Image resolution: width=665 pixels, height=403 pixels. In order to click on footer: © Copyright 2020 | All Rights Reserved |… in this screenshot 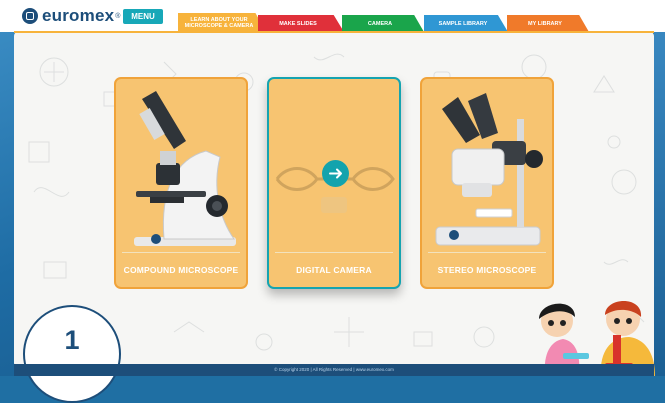, I will do `click(334, 370)`.